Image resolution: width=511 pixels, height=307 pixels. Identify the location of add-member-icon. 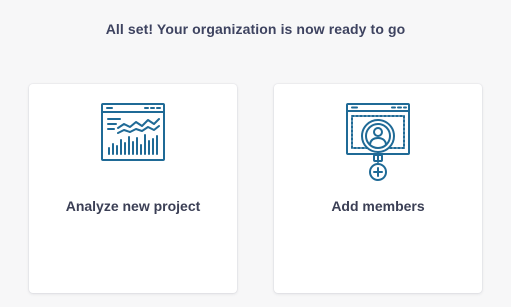
(378, 141).